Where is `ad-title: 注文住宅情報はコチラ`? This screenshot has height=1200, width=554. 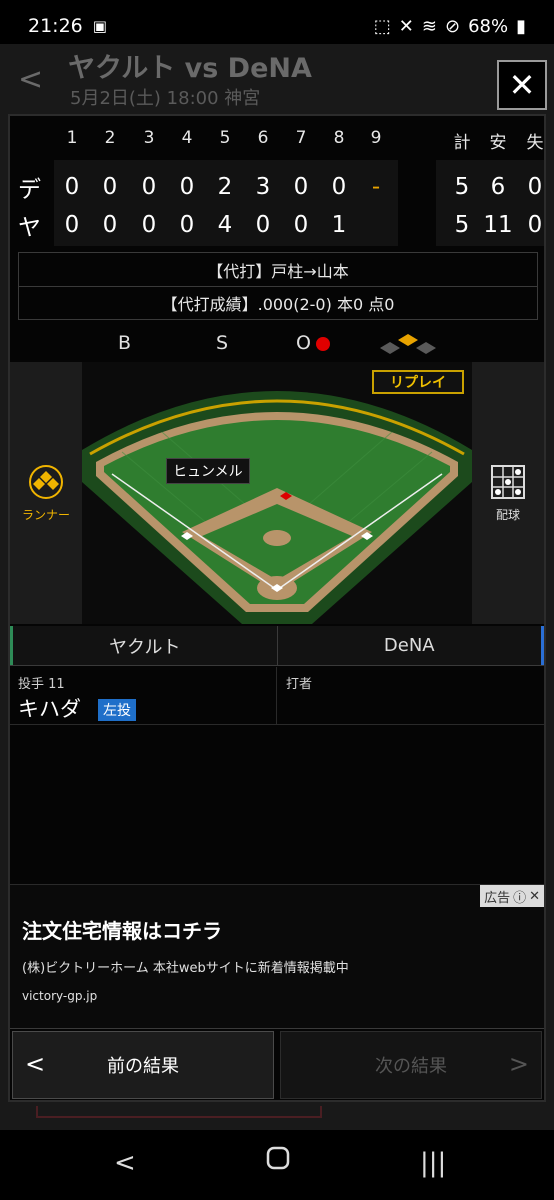 ad-title: 注文住宅情報はコチラ is located at coordinates (122, 929).